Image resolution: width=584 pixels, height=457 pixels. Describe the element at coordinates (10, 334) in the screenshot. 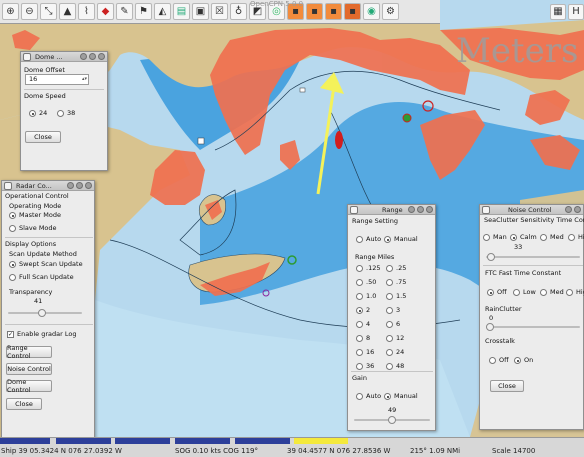

I see `gradar-log-checkbox: ✓` at that location.